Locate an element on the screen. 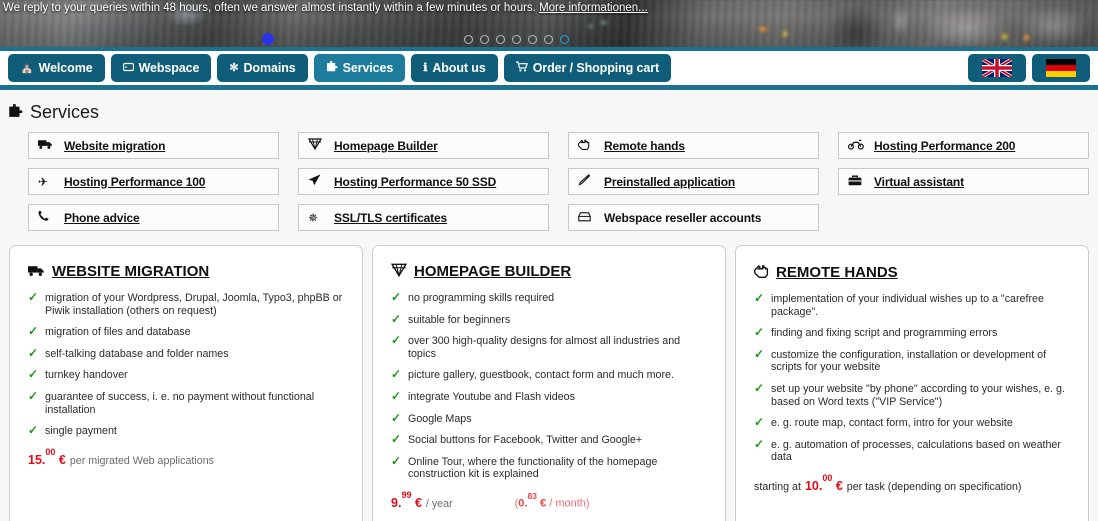  phone-icon is located at coordinates (51, 217).